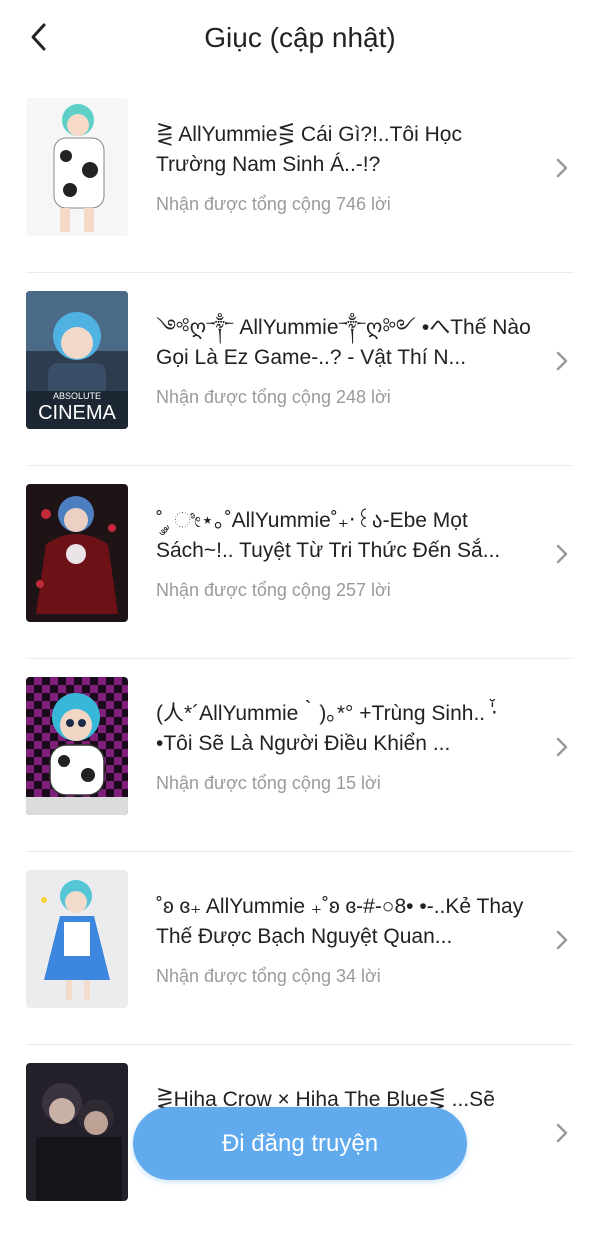  I want to click on header: Giục (cập nhật), so click(300, 40).